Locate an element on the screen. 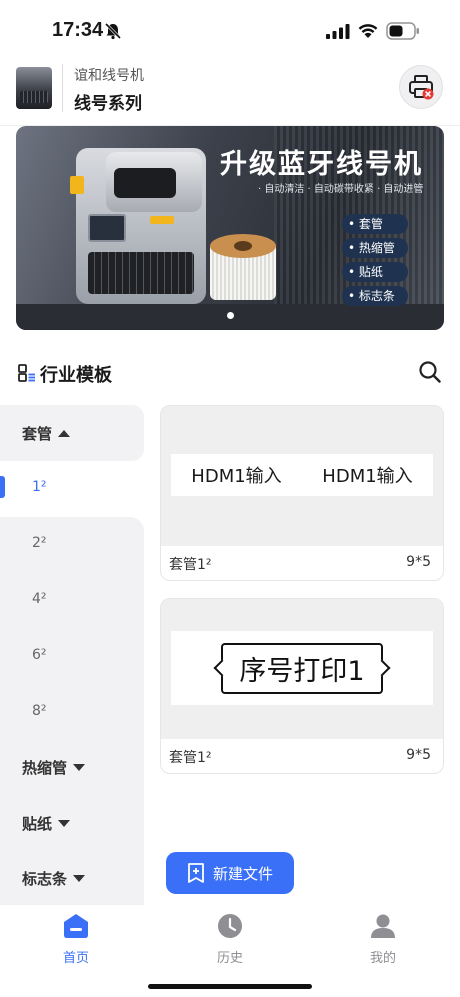 The height and width of the screenshot is (997, 460). template-card: HDM1输入 HDM1输入 套管1² 9*5 is located at coordinates (302, 493).